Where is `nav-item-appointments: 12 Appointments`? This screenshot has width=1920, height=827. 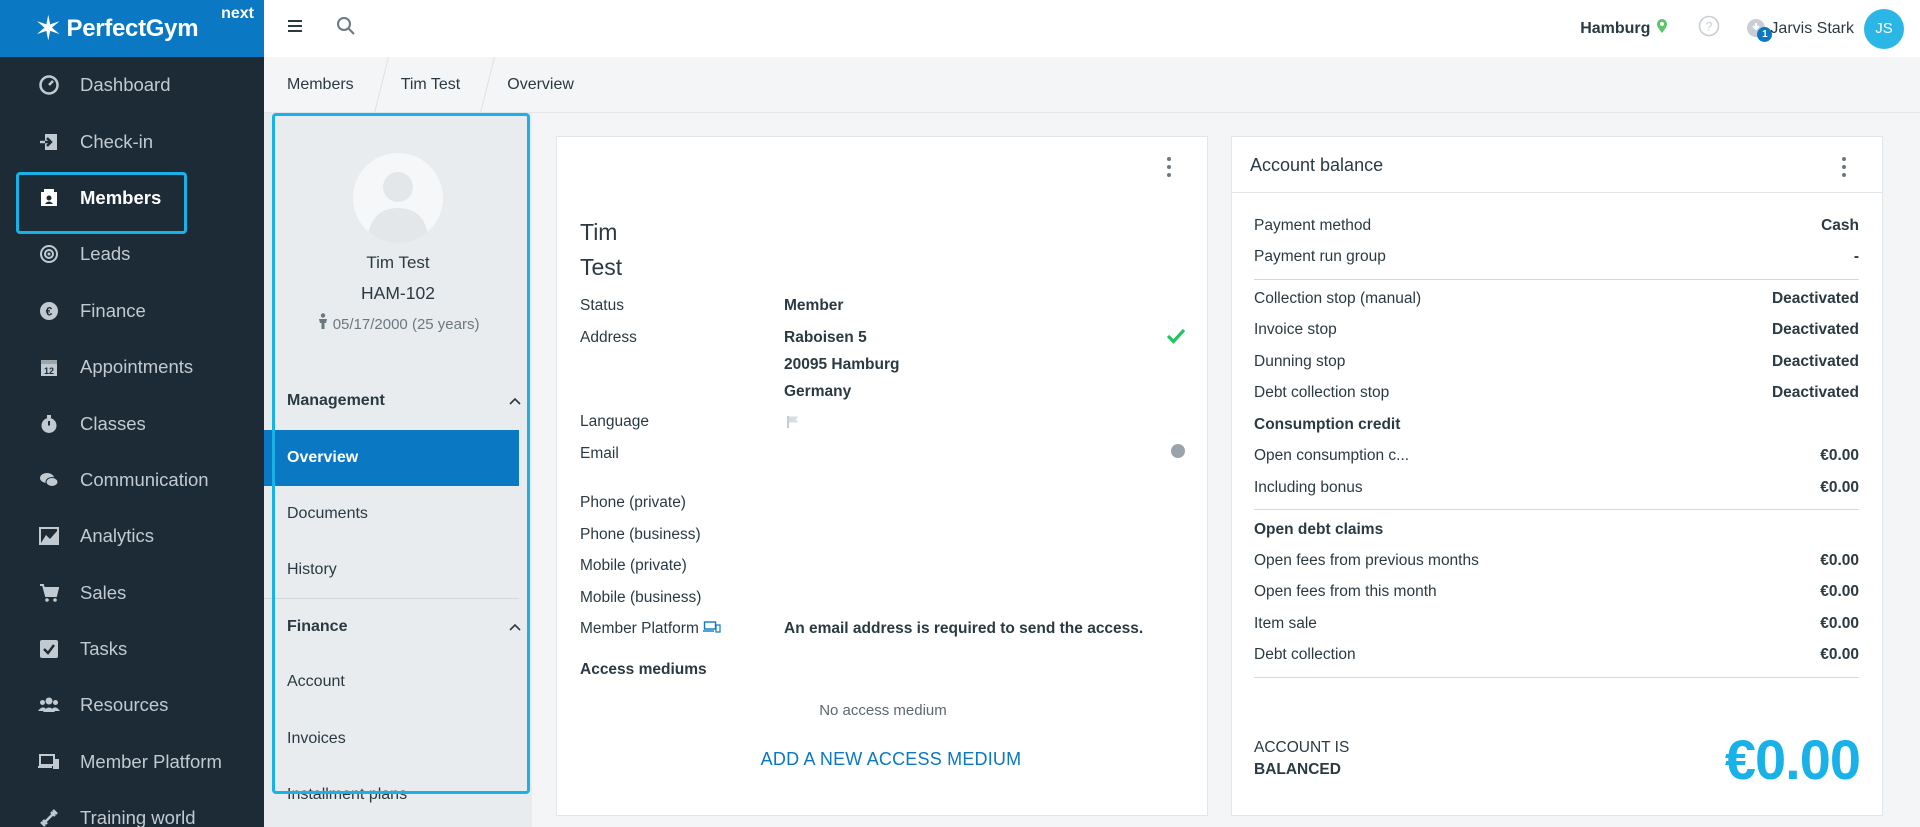
nav-item-appointments: 12 Appointments is located at coordinates (132, 367).